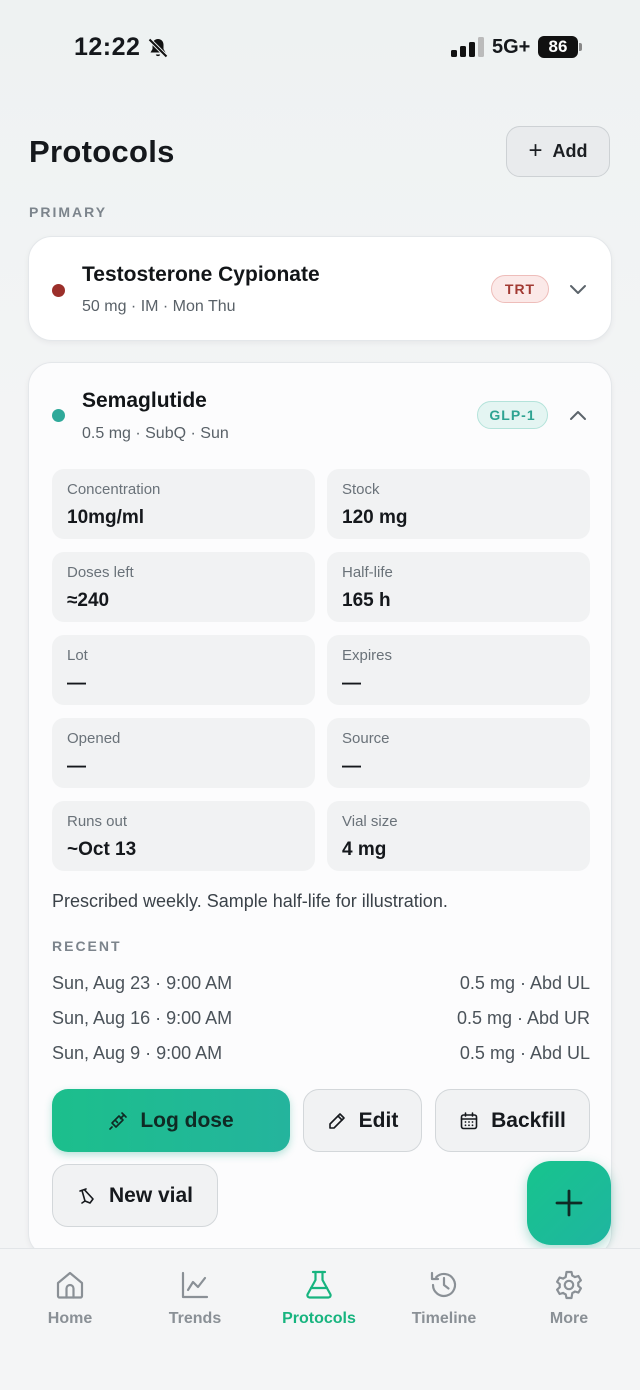 Image resolution: width=640 pixels, height=1390 pixels. Describe the element at coordinates (367, 572) in the screenshot. I see `tile-label: Half-life` at that location.